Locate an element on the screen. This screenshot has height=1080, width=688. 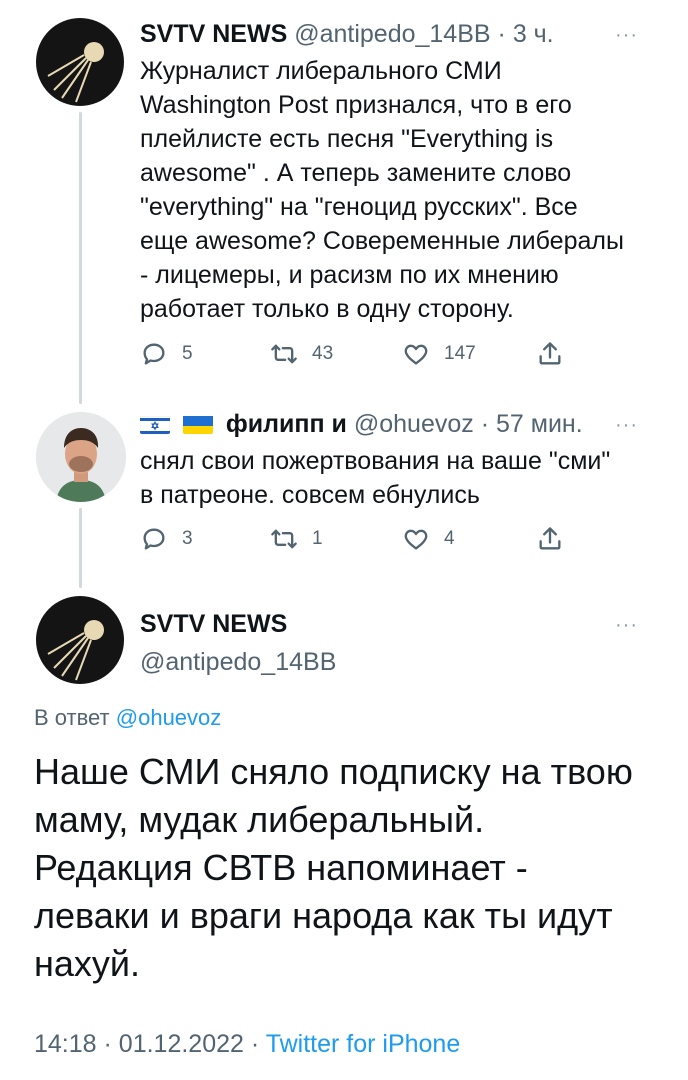
user-avatar is located at coordinates (81, 457).